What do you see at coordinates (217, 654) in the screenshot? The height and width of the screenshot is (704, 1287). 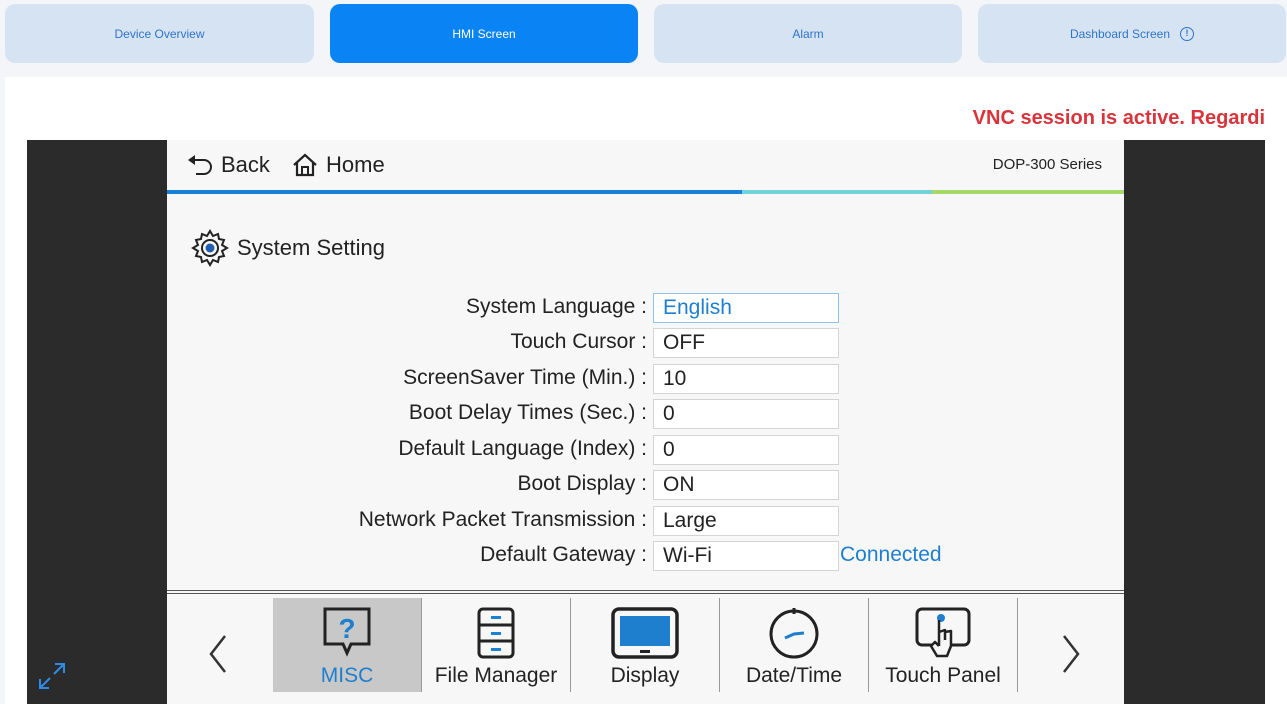 I see `chevron-left-icon` at bounding box center [217, 654].